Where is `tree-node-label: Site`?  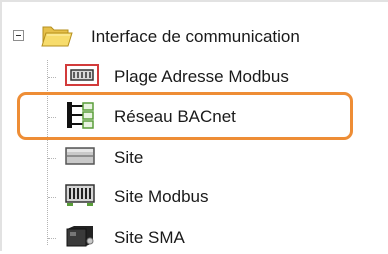 tree-node-label: Site is located at coordinates (129, 157).